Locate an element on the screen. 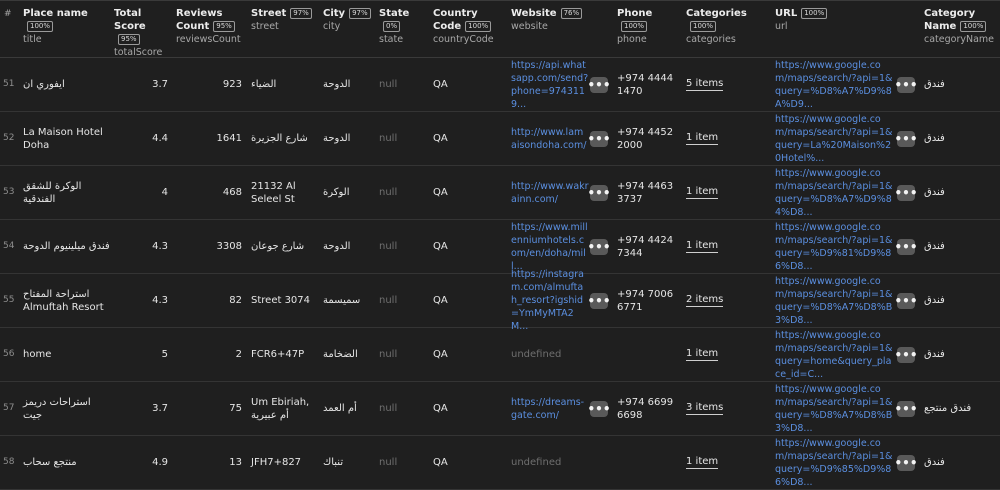 The image size is (1000, 490). column-header-state: State 0% state is located at coordinates (401, 26).